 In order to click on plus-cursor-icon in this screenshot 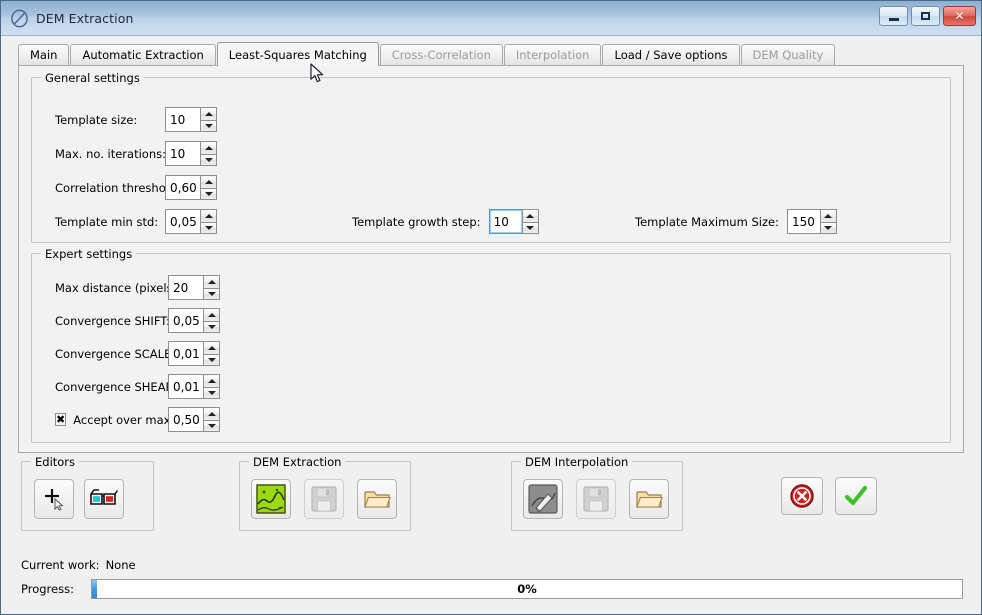, I will do `click(54, 500)`.